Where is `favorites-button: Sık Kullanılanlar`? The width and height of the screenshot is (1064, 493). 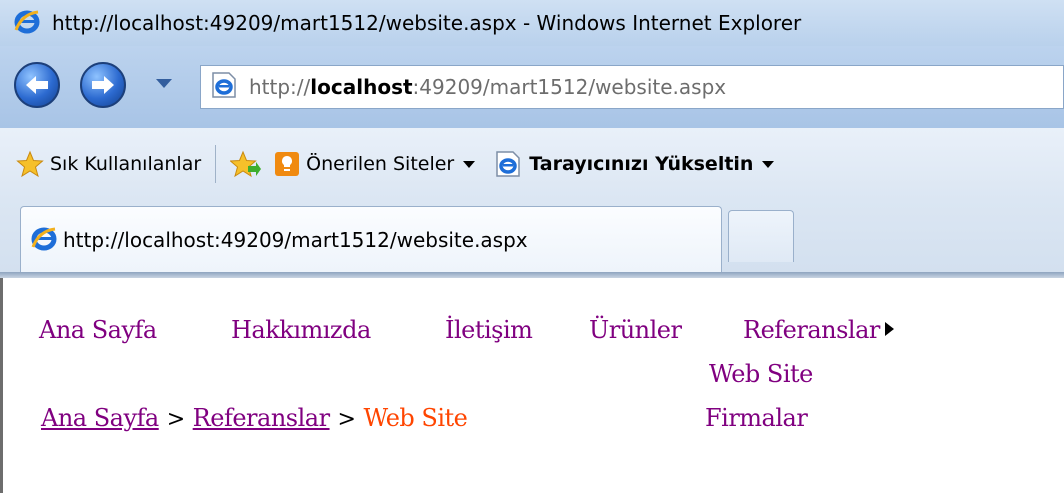 favorites-button: Sık Kullanılanlar is located at coordinates (108, 164).